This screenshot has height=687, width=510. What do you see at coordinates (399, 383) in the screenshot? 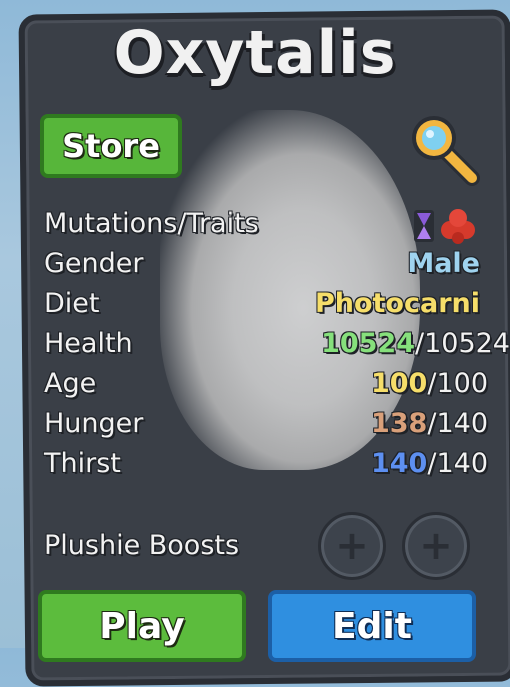
I see `age-current: 100` at bounding box center [399, 383].